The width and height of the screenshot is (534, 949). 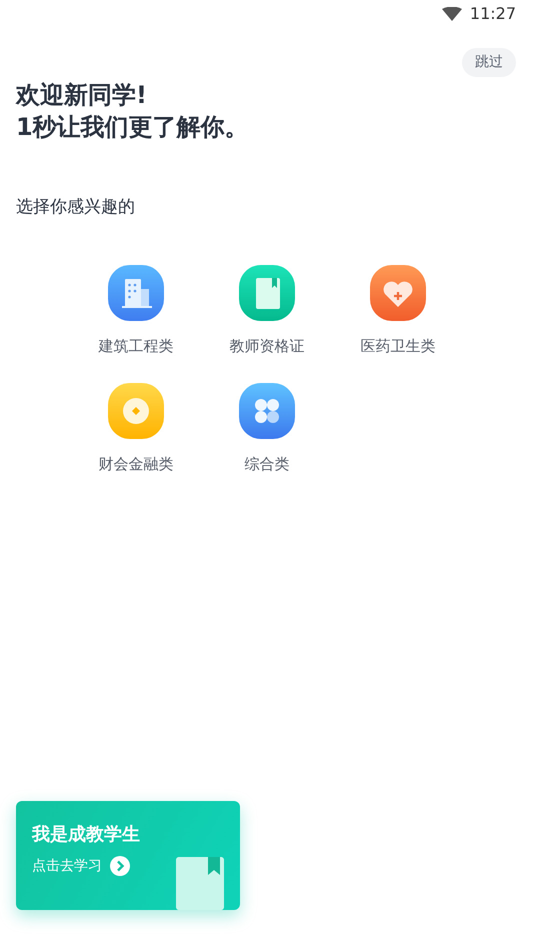 I want to click on category-item: 财会金融类, so click(x=136, y=429).